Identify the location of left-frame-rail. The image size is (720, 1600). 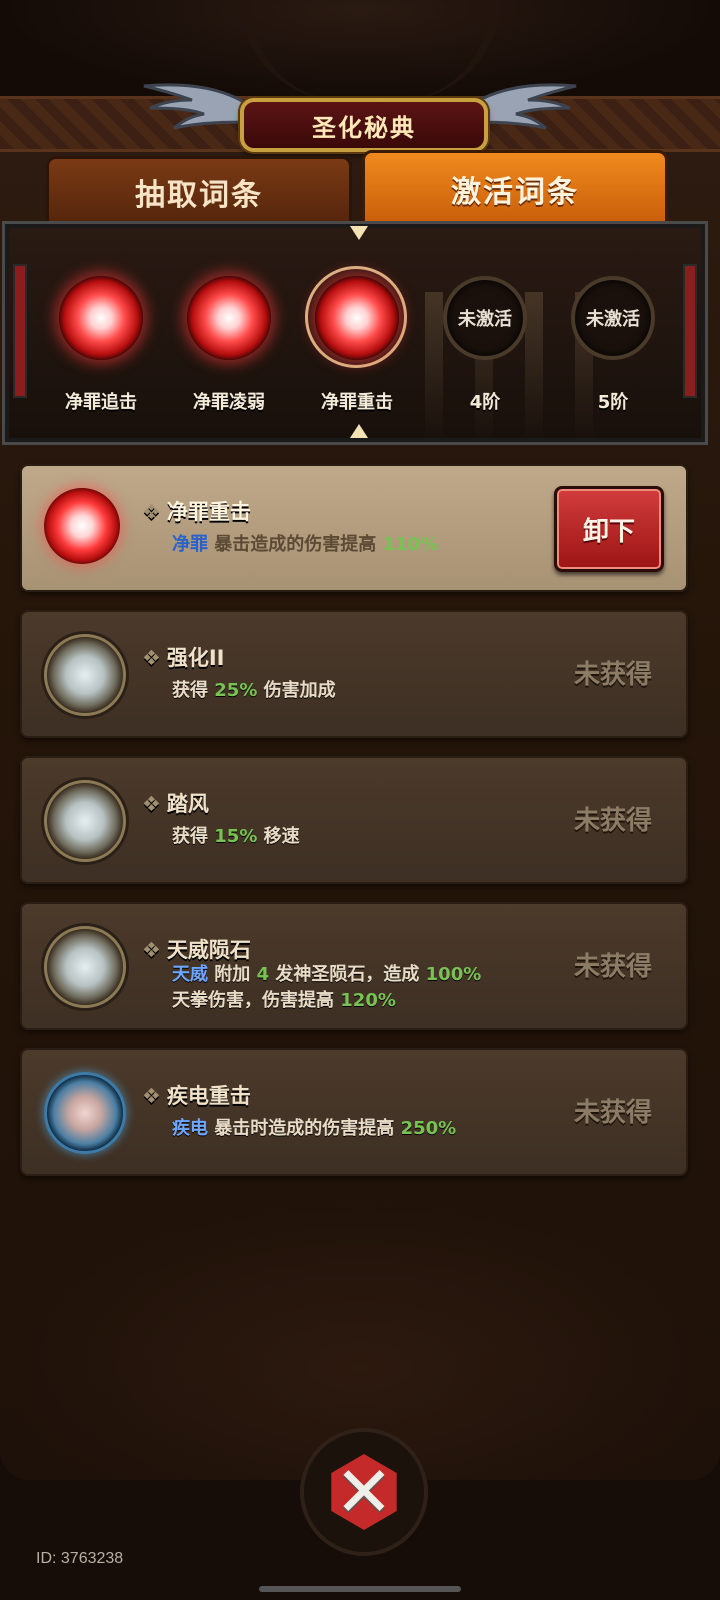
(20, 331).